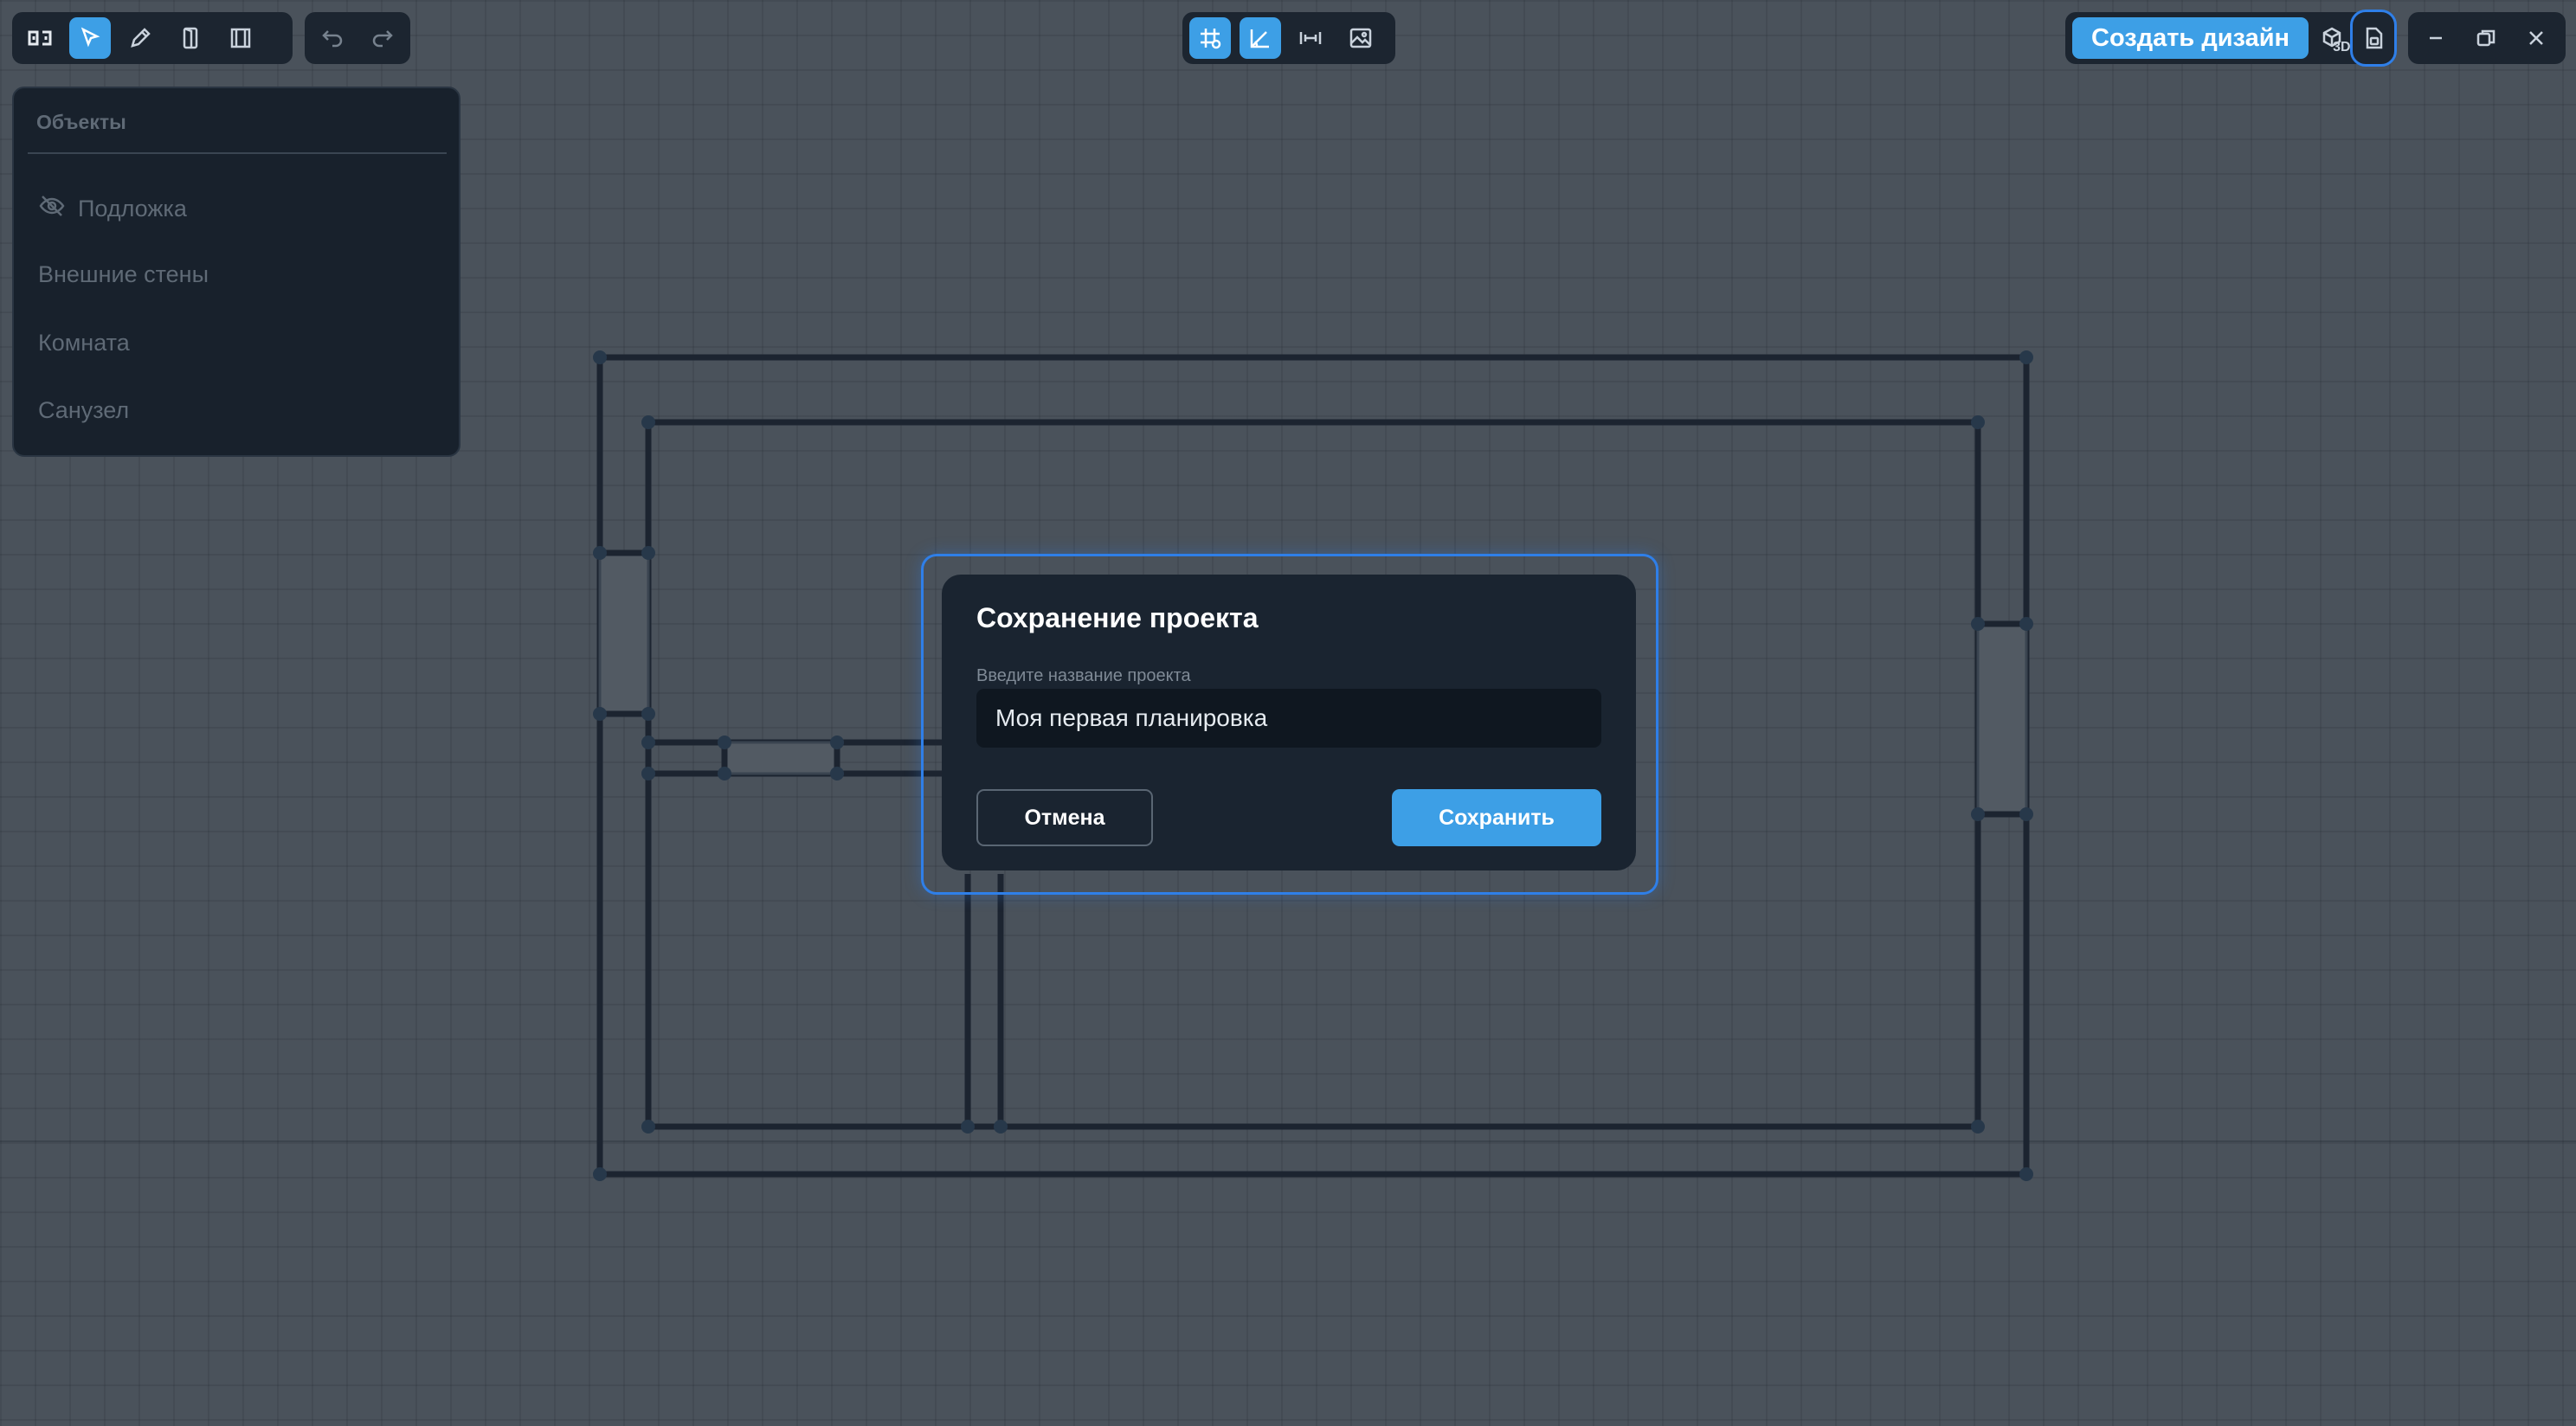 This screenshot has width=2576, height=1426. I want to click on select-arrow-icon, so click(90, 38).